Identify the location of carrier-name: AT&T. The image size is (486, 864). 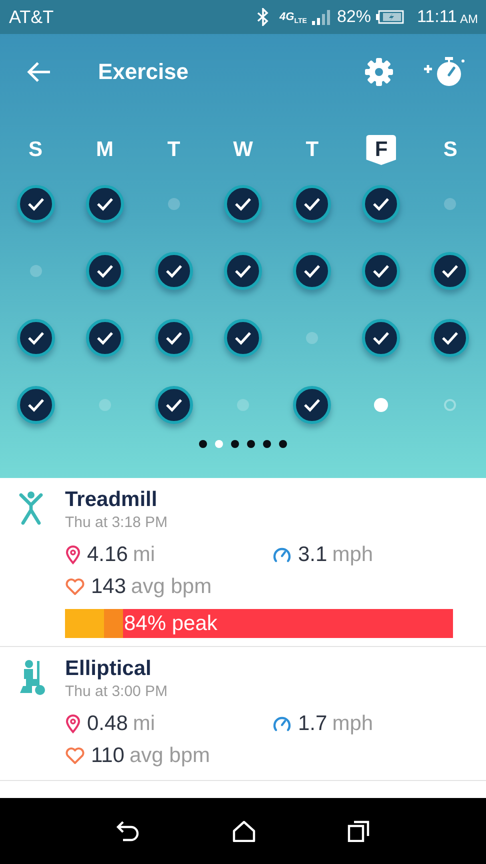
(31, 17).